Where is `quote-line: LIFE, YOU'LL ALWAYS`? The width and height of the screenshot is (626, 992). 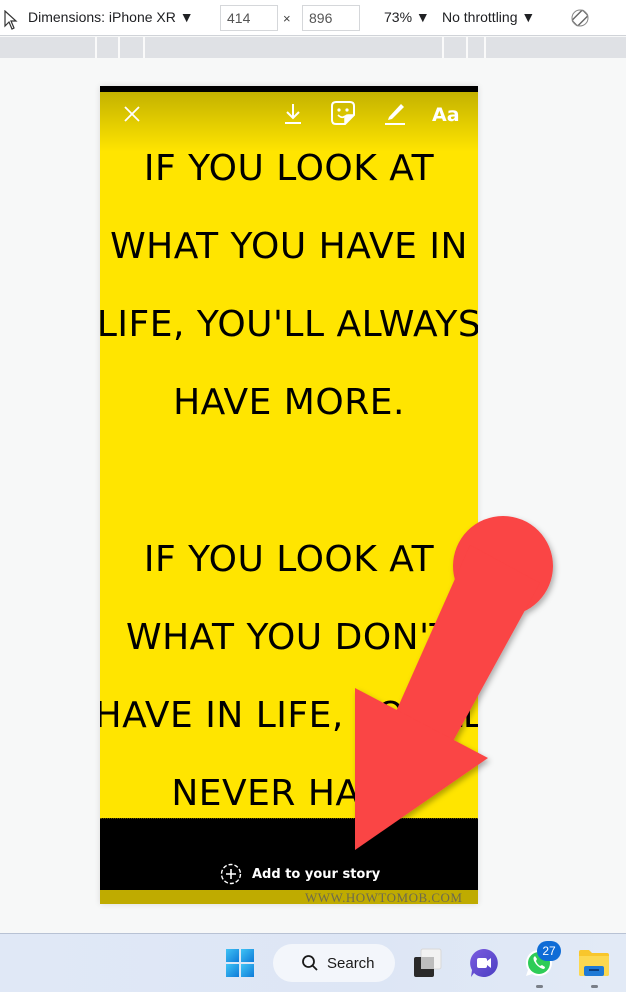
quote-line: LIFE, YOU'LL ALWAYS is located at coordinates (289, 324).